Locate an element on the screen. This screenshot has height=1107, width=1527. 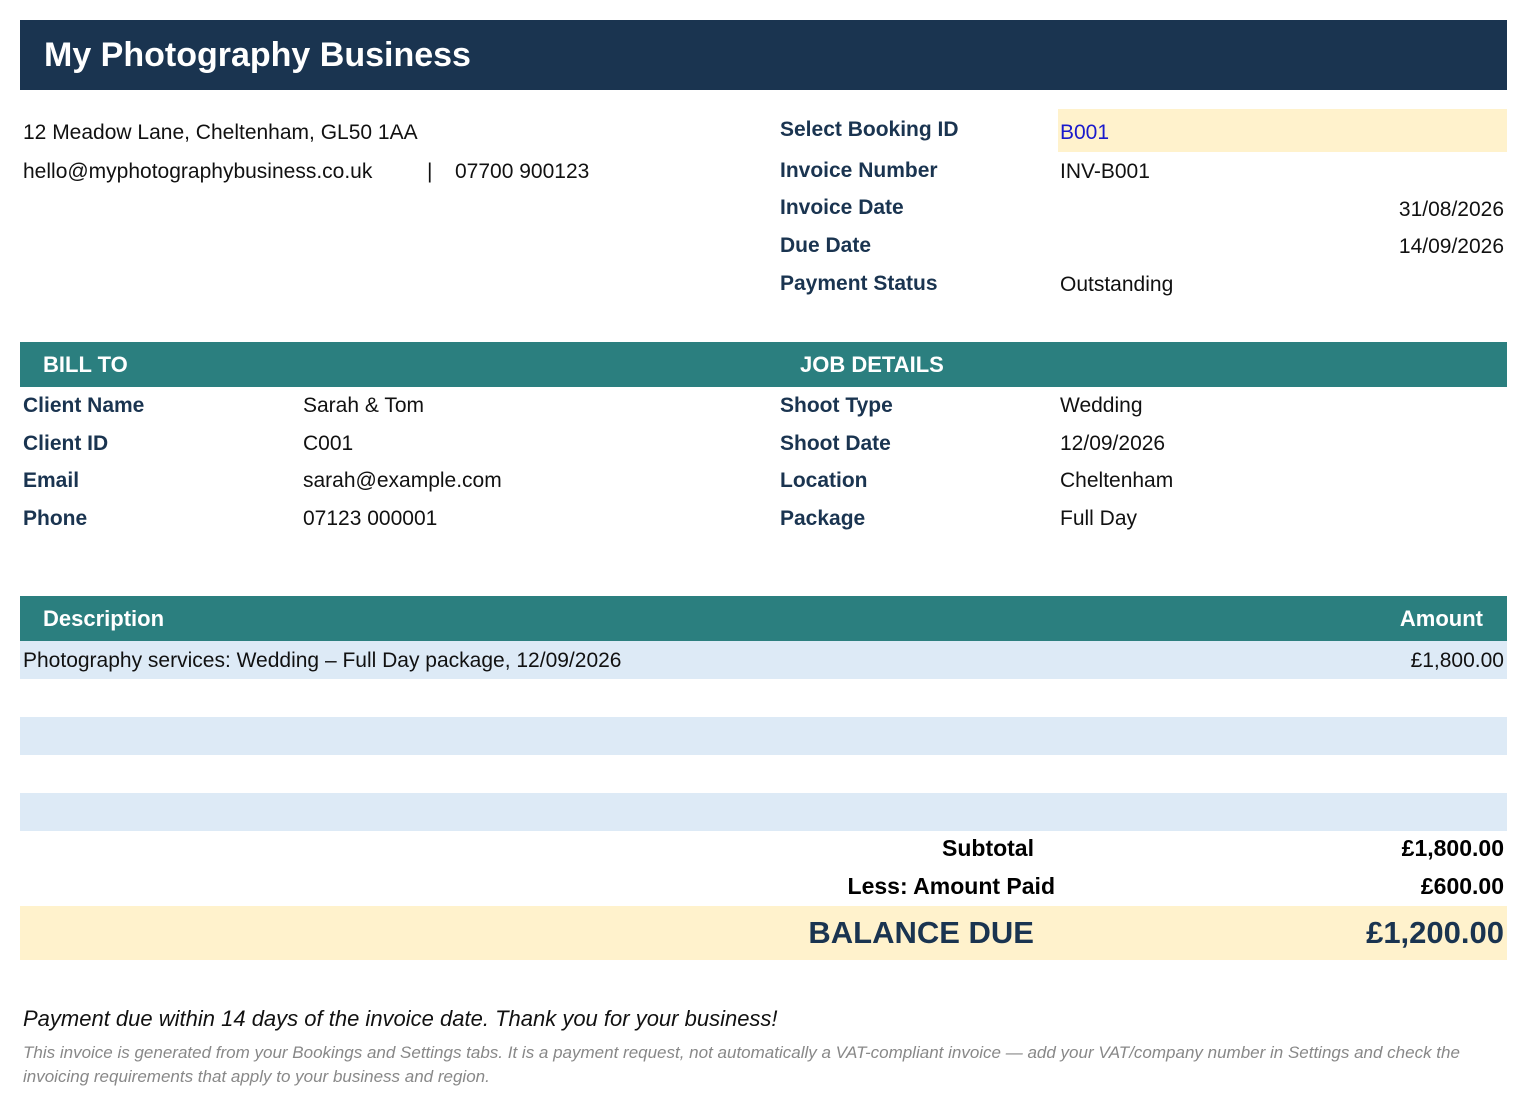
shoot-date-label: Shoot Date is located at coordinates (835, 443).